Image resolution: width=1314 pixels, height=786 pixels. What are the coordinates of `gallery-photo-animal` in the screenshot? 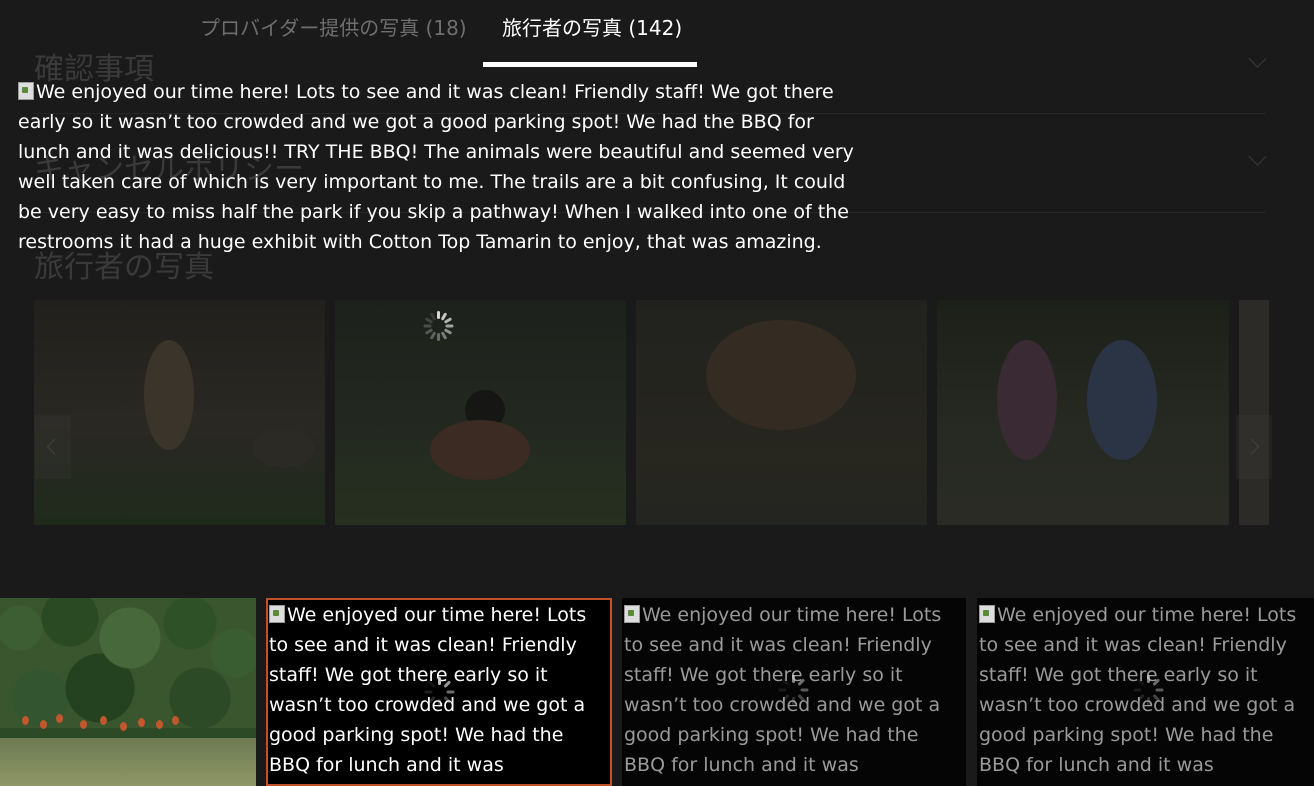 It's located at (480, 412).